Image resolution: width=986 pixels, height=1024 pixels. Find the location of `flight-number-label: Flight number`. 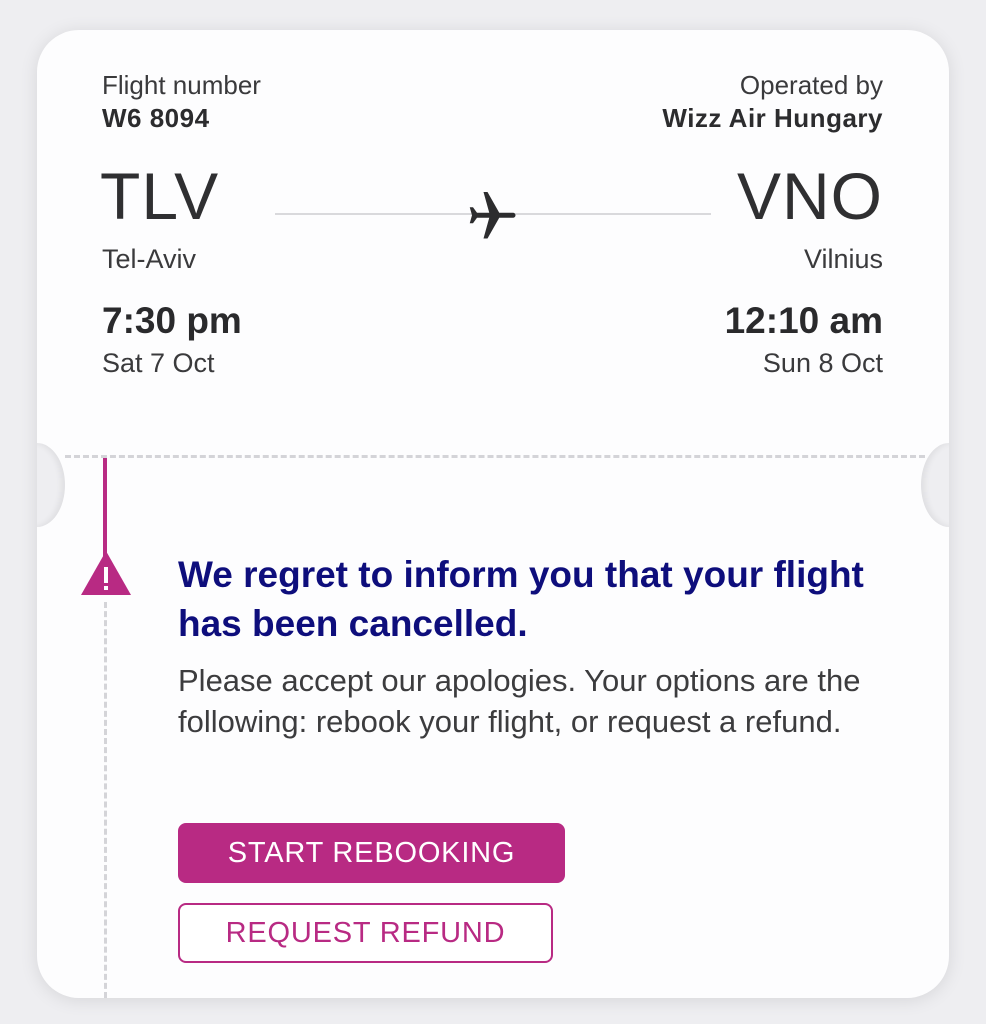

flight-number-label: Flight number is located at coordinates (181, 85).